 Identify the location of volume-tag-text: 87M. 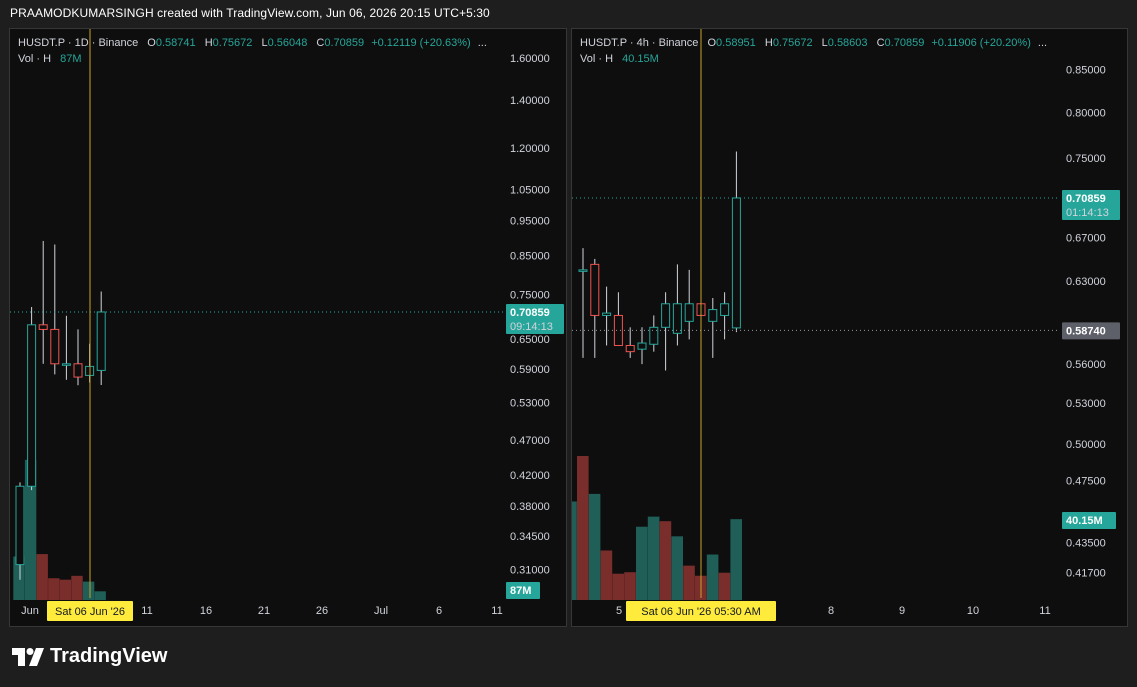
(520, 591).